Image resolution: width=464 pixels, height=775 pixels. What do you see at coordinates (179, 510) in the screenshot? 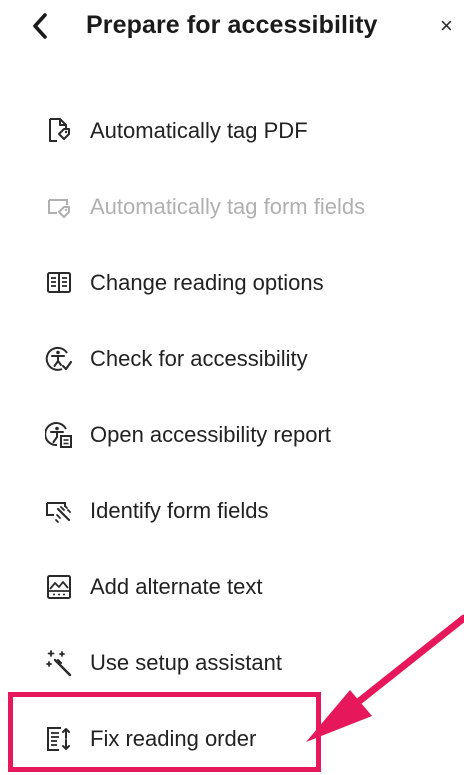
I see `menu-item-label: Identify form fields` at bounding box center [179, 510].